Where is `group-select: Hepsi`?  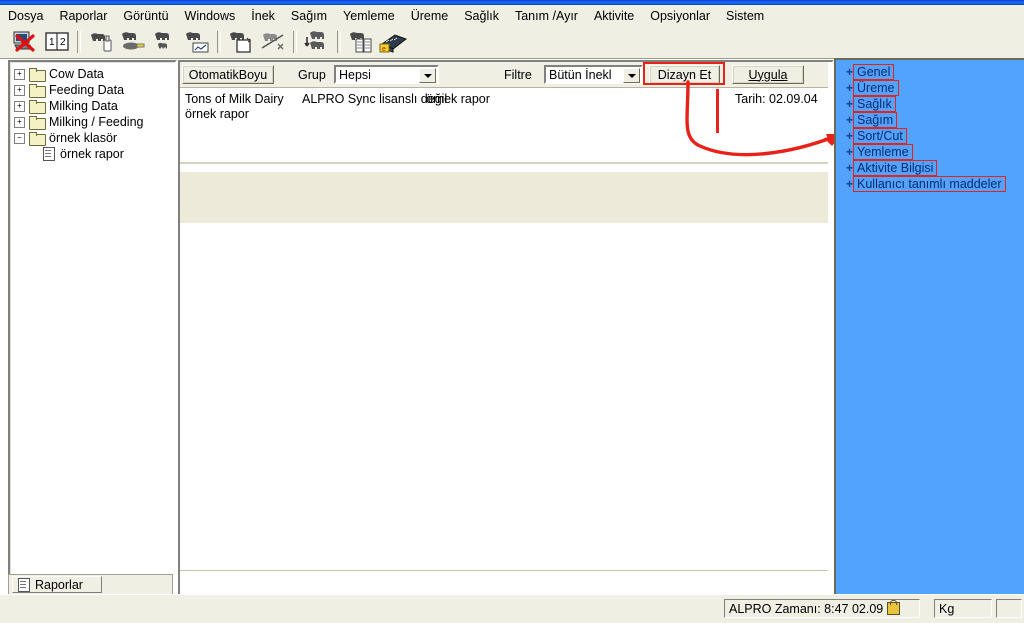 group-select: Hepsi is located at coordinates (386, 74).